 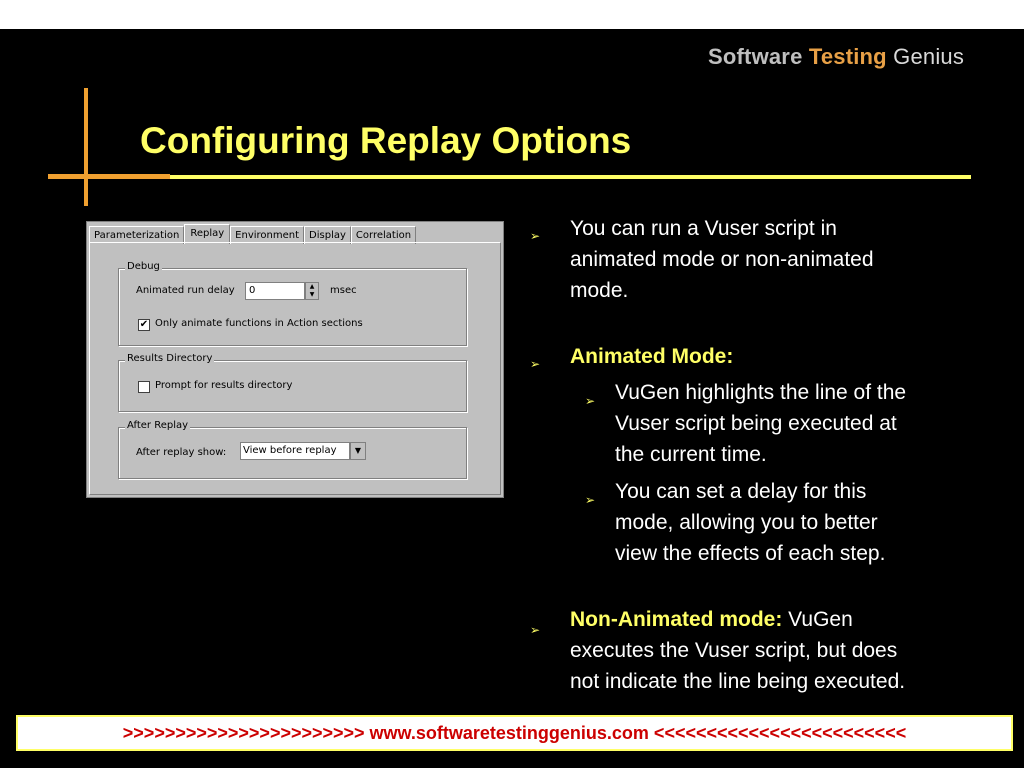 What do you see at coordinates (386, 140) in the screenshot?
I see `page-title: Configuring Replay Options` at bounding box center [386, 140].